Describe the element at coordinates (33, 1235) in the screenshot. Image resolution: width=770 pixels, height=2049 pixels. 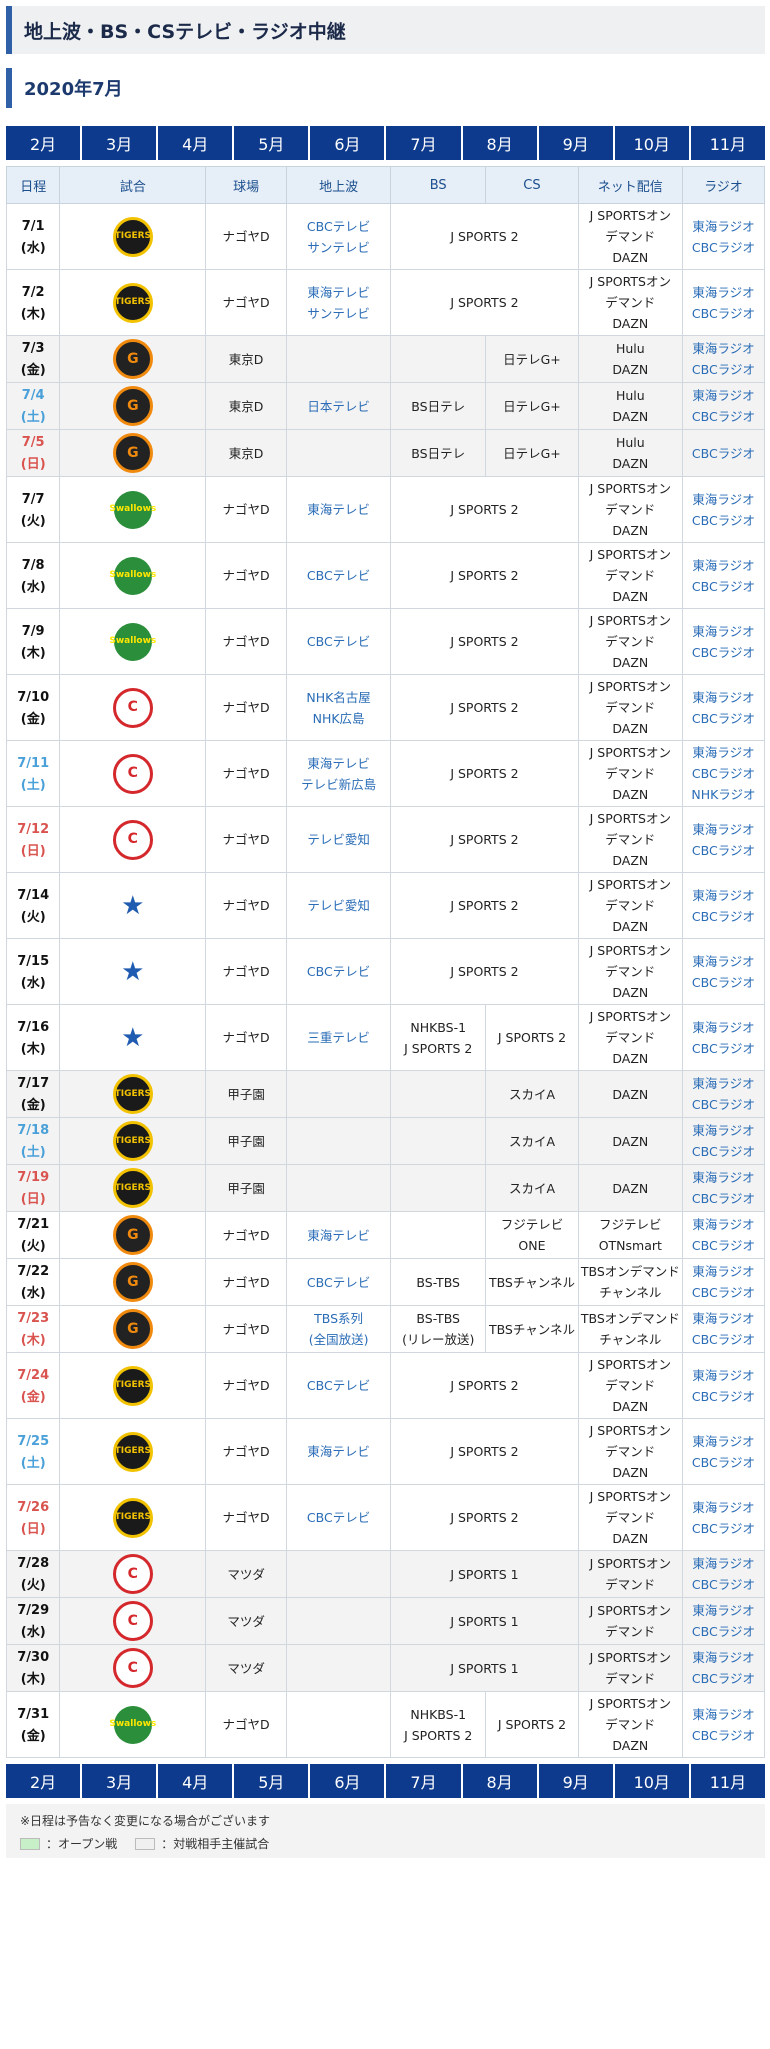
I see `date-cell: 7/21 (火)` at that location.